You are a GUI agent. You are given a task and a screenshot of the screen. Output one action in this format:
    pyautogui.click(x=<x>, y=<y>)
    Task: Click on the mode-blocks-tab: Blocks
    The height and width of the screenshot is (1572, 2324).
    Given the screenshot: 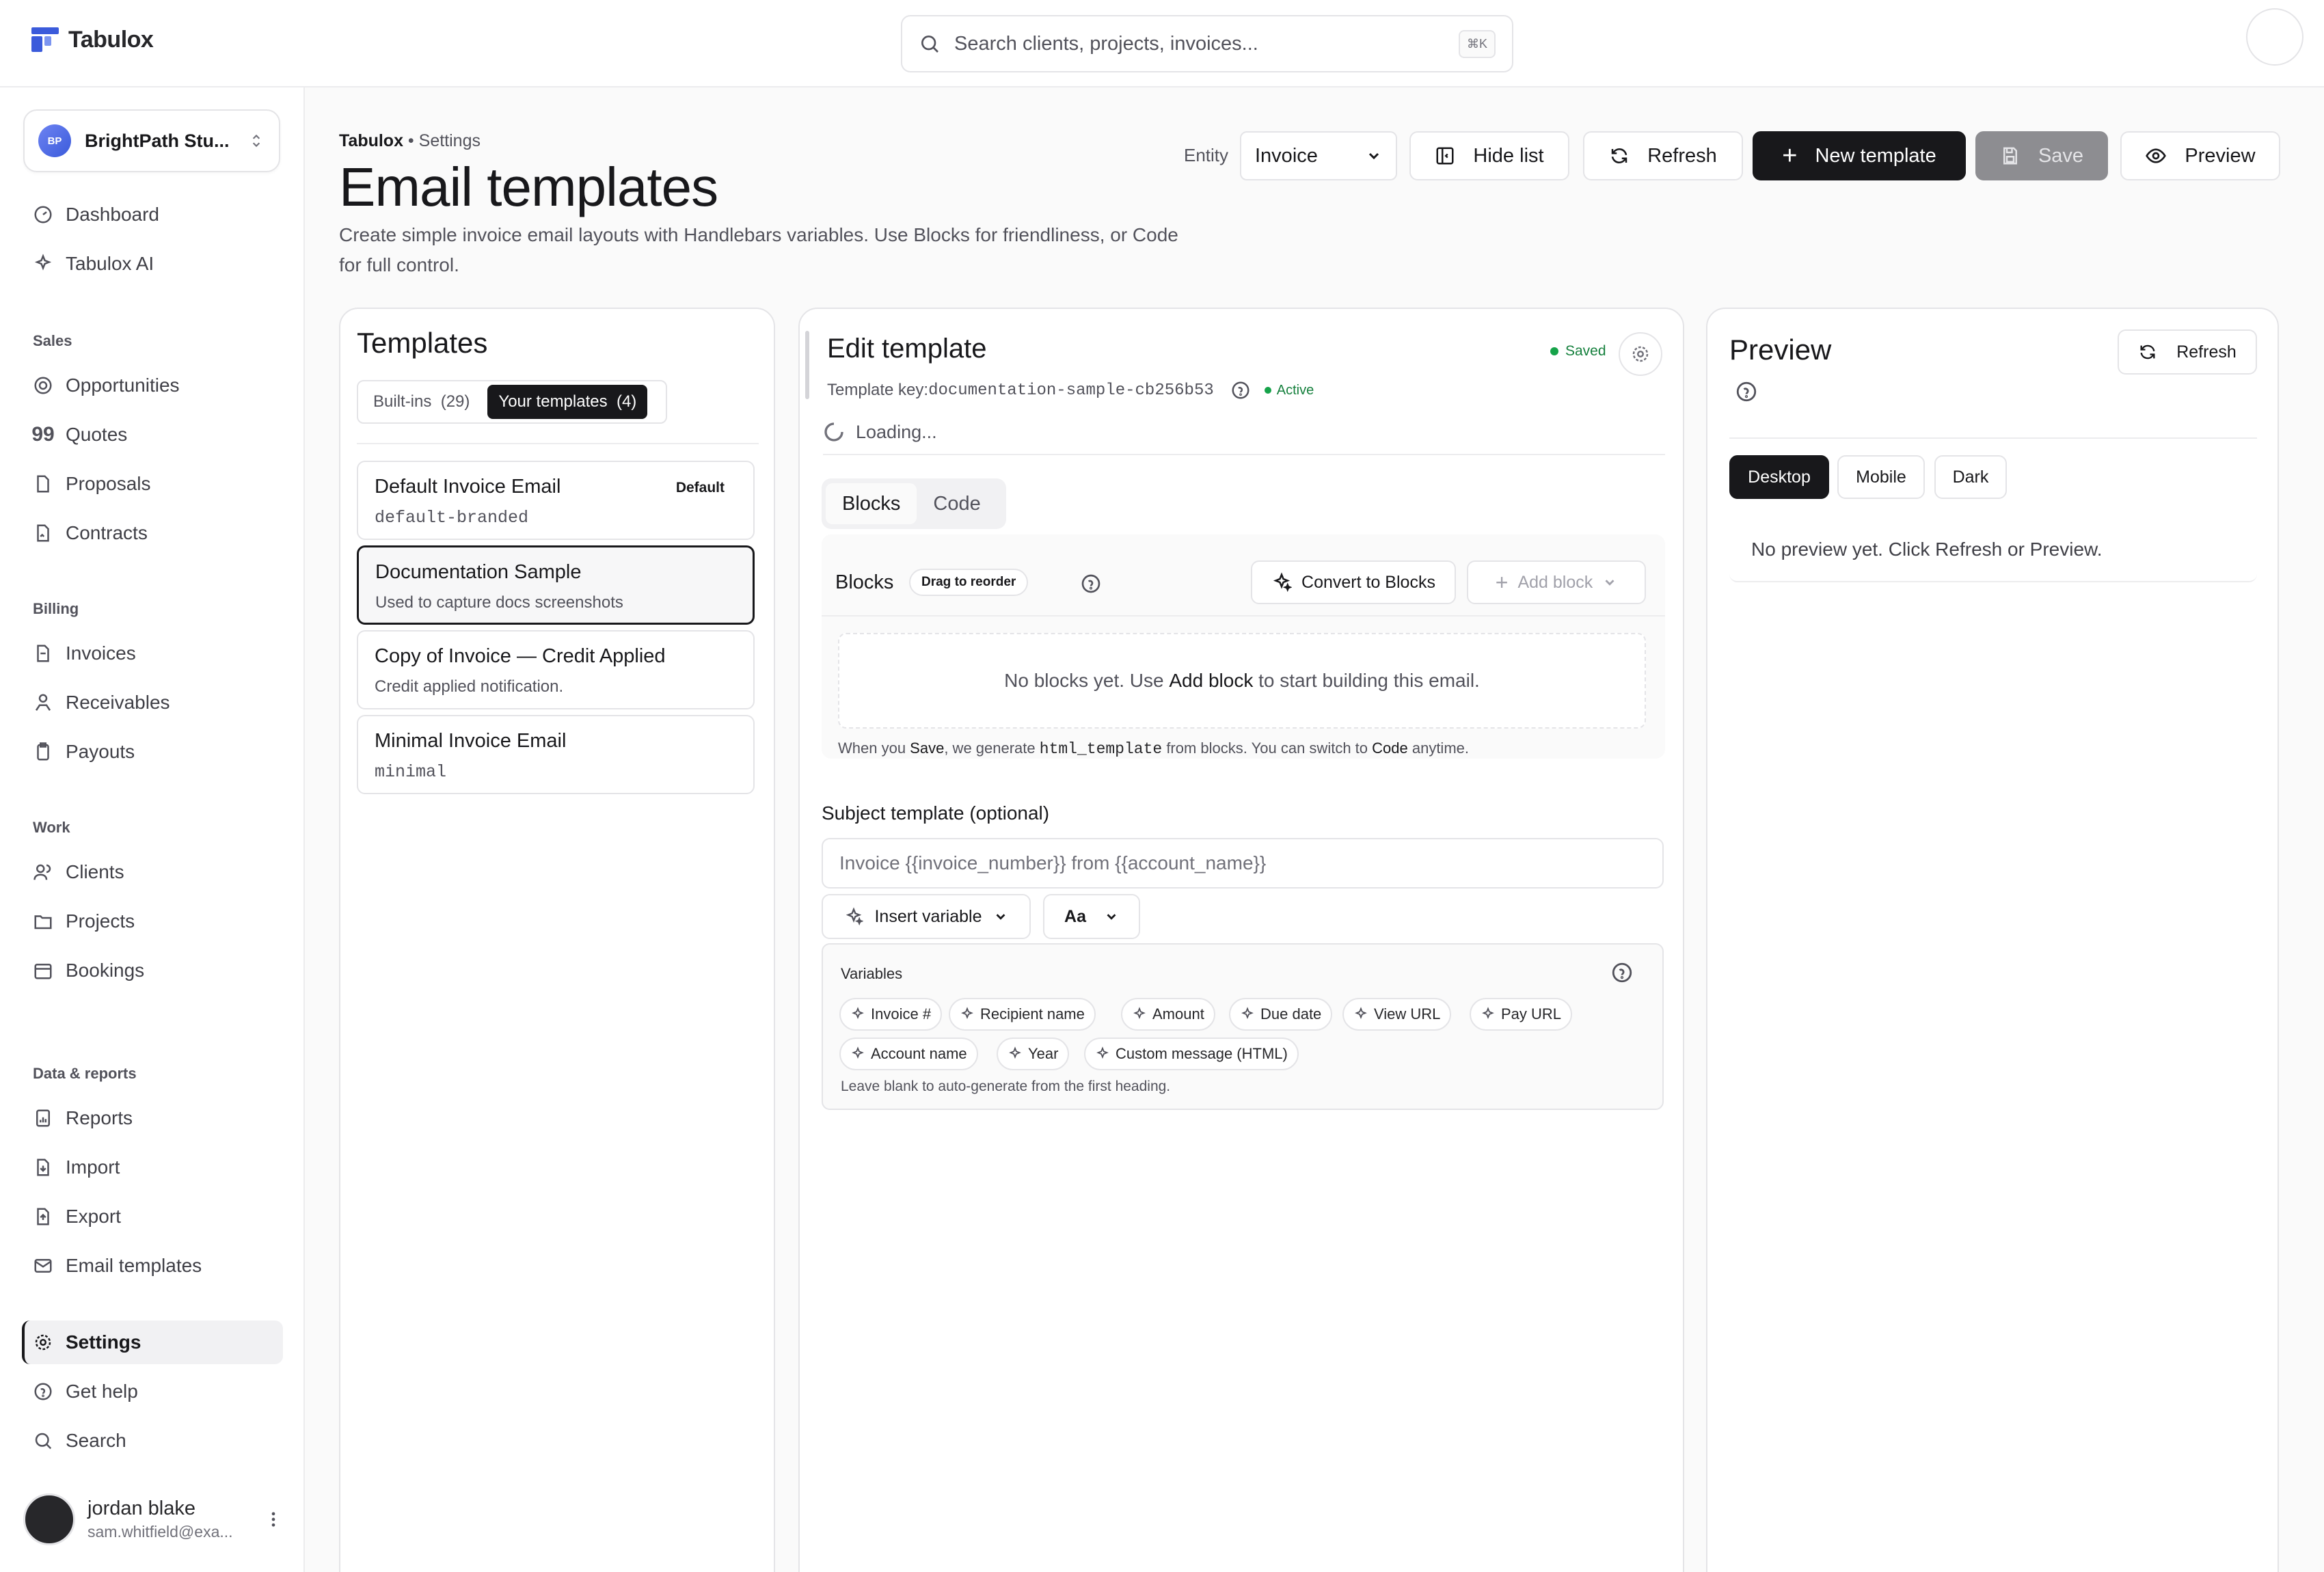 What is the action you would take?
    pyautogui.click(x=871, y=503)
    